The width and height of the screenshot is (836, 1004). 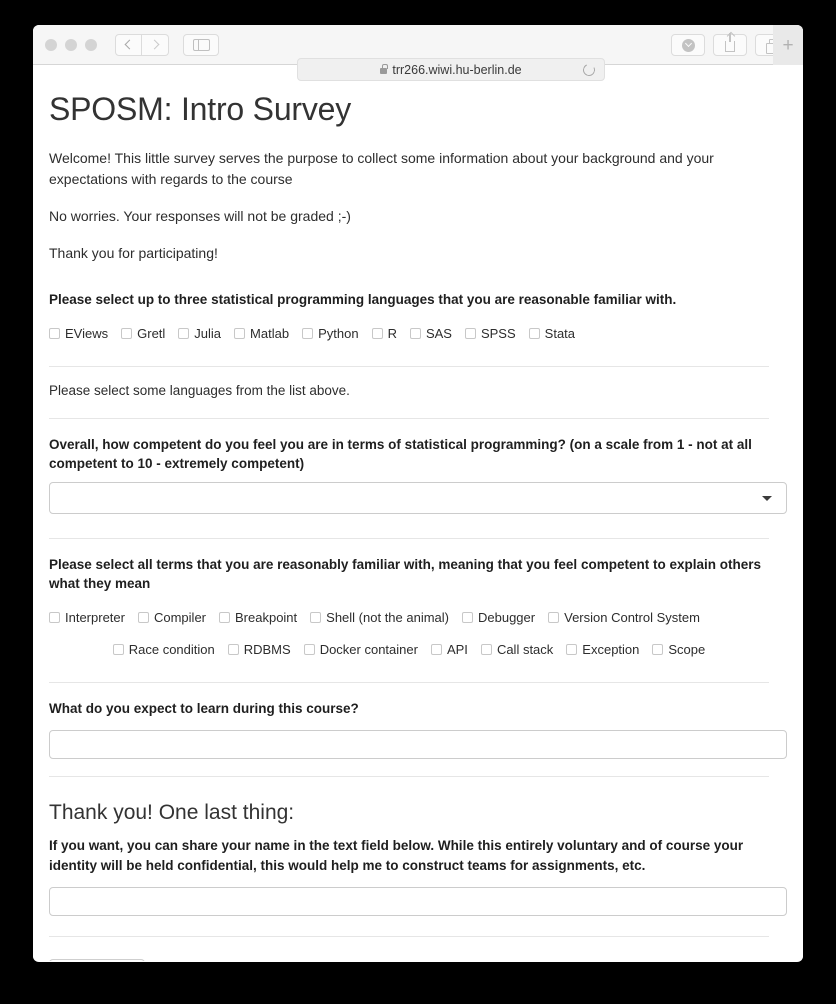 I want to click on chevron-right-icon, so click(x=154, y=44).